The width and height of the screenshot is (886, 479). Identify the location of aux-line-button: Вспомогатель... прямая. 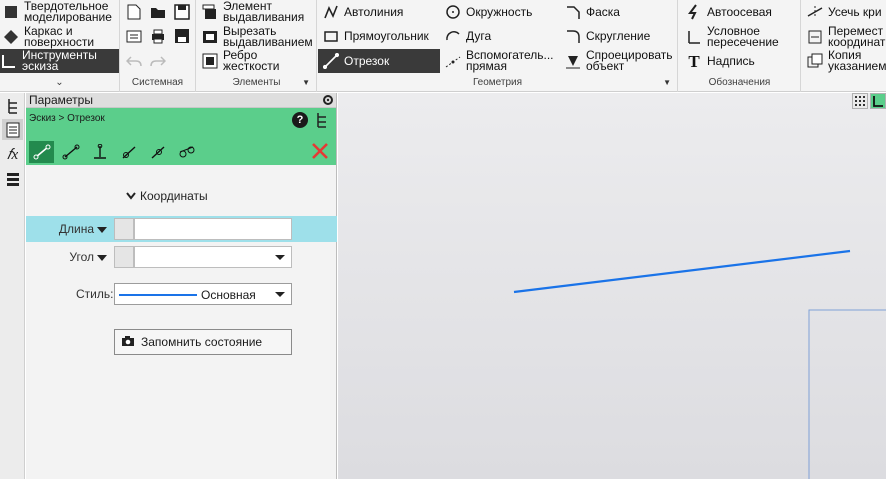
(499, 60).